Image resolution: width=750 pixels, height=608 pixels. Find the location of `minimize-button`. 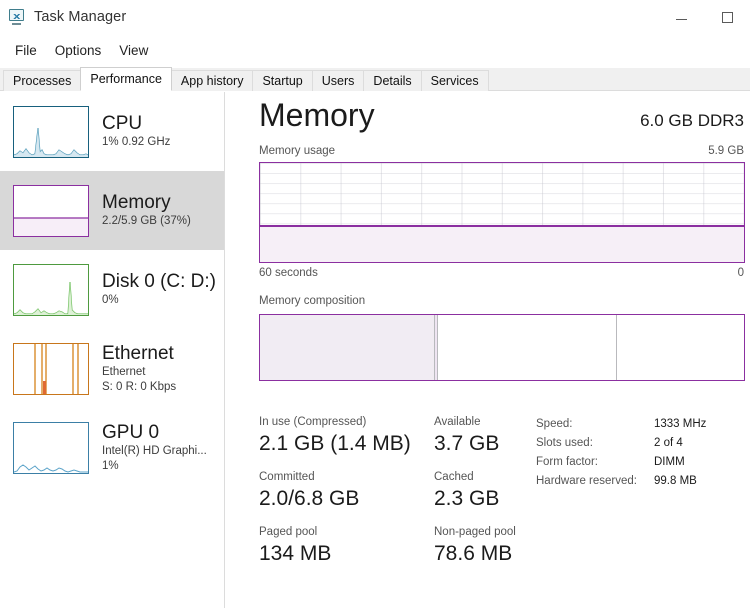

minimize-button is located at coordinates (681, 17).